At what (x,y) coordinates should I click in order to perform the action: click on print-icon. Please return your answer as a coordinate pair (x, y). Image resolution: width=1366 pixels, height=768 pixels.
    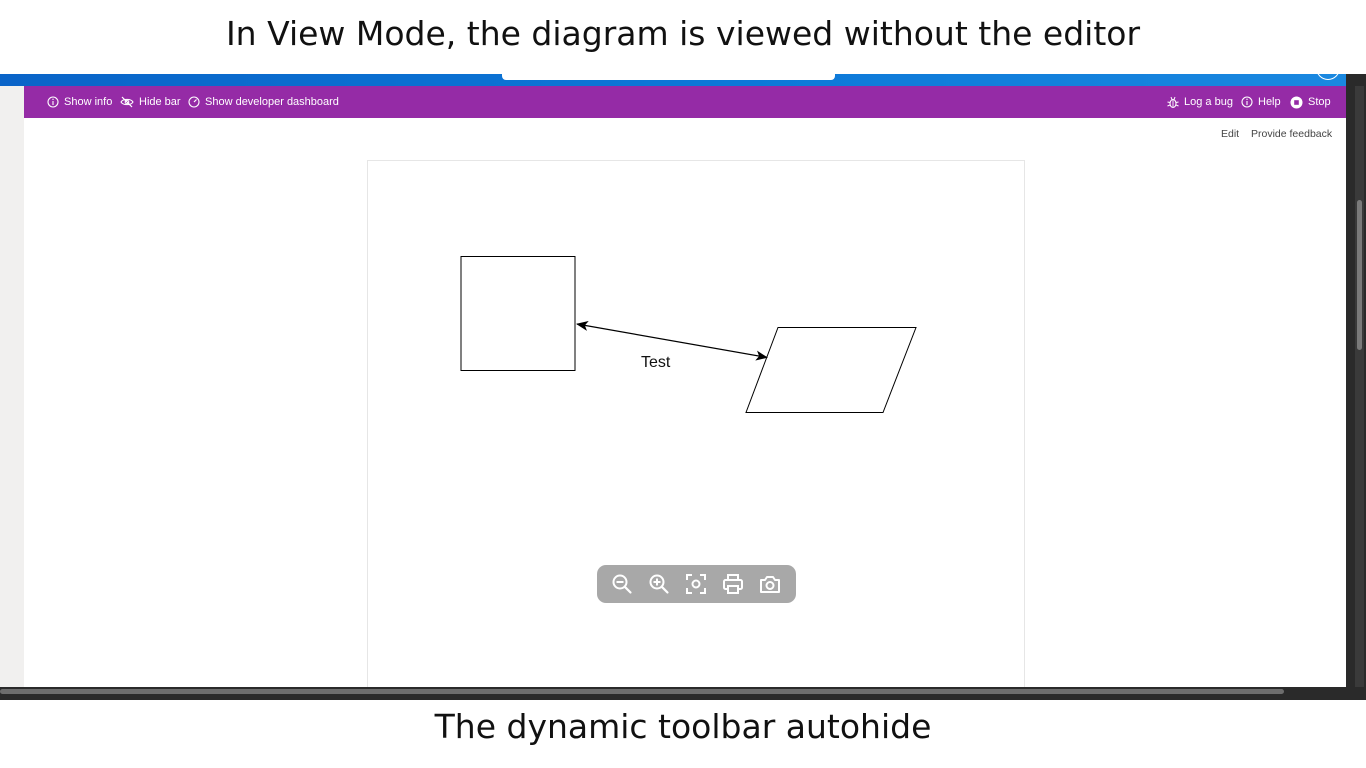
    Looking at the image, I should click on (733, 584).